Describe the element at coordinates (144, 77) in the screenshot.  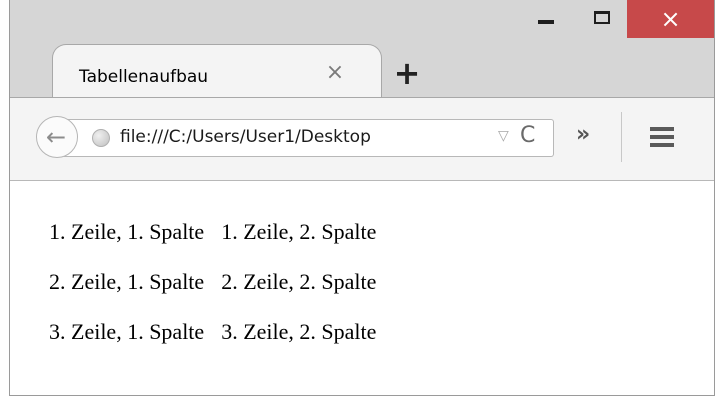
I see `tab-title: Tabellenaufbau` at that location.